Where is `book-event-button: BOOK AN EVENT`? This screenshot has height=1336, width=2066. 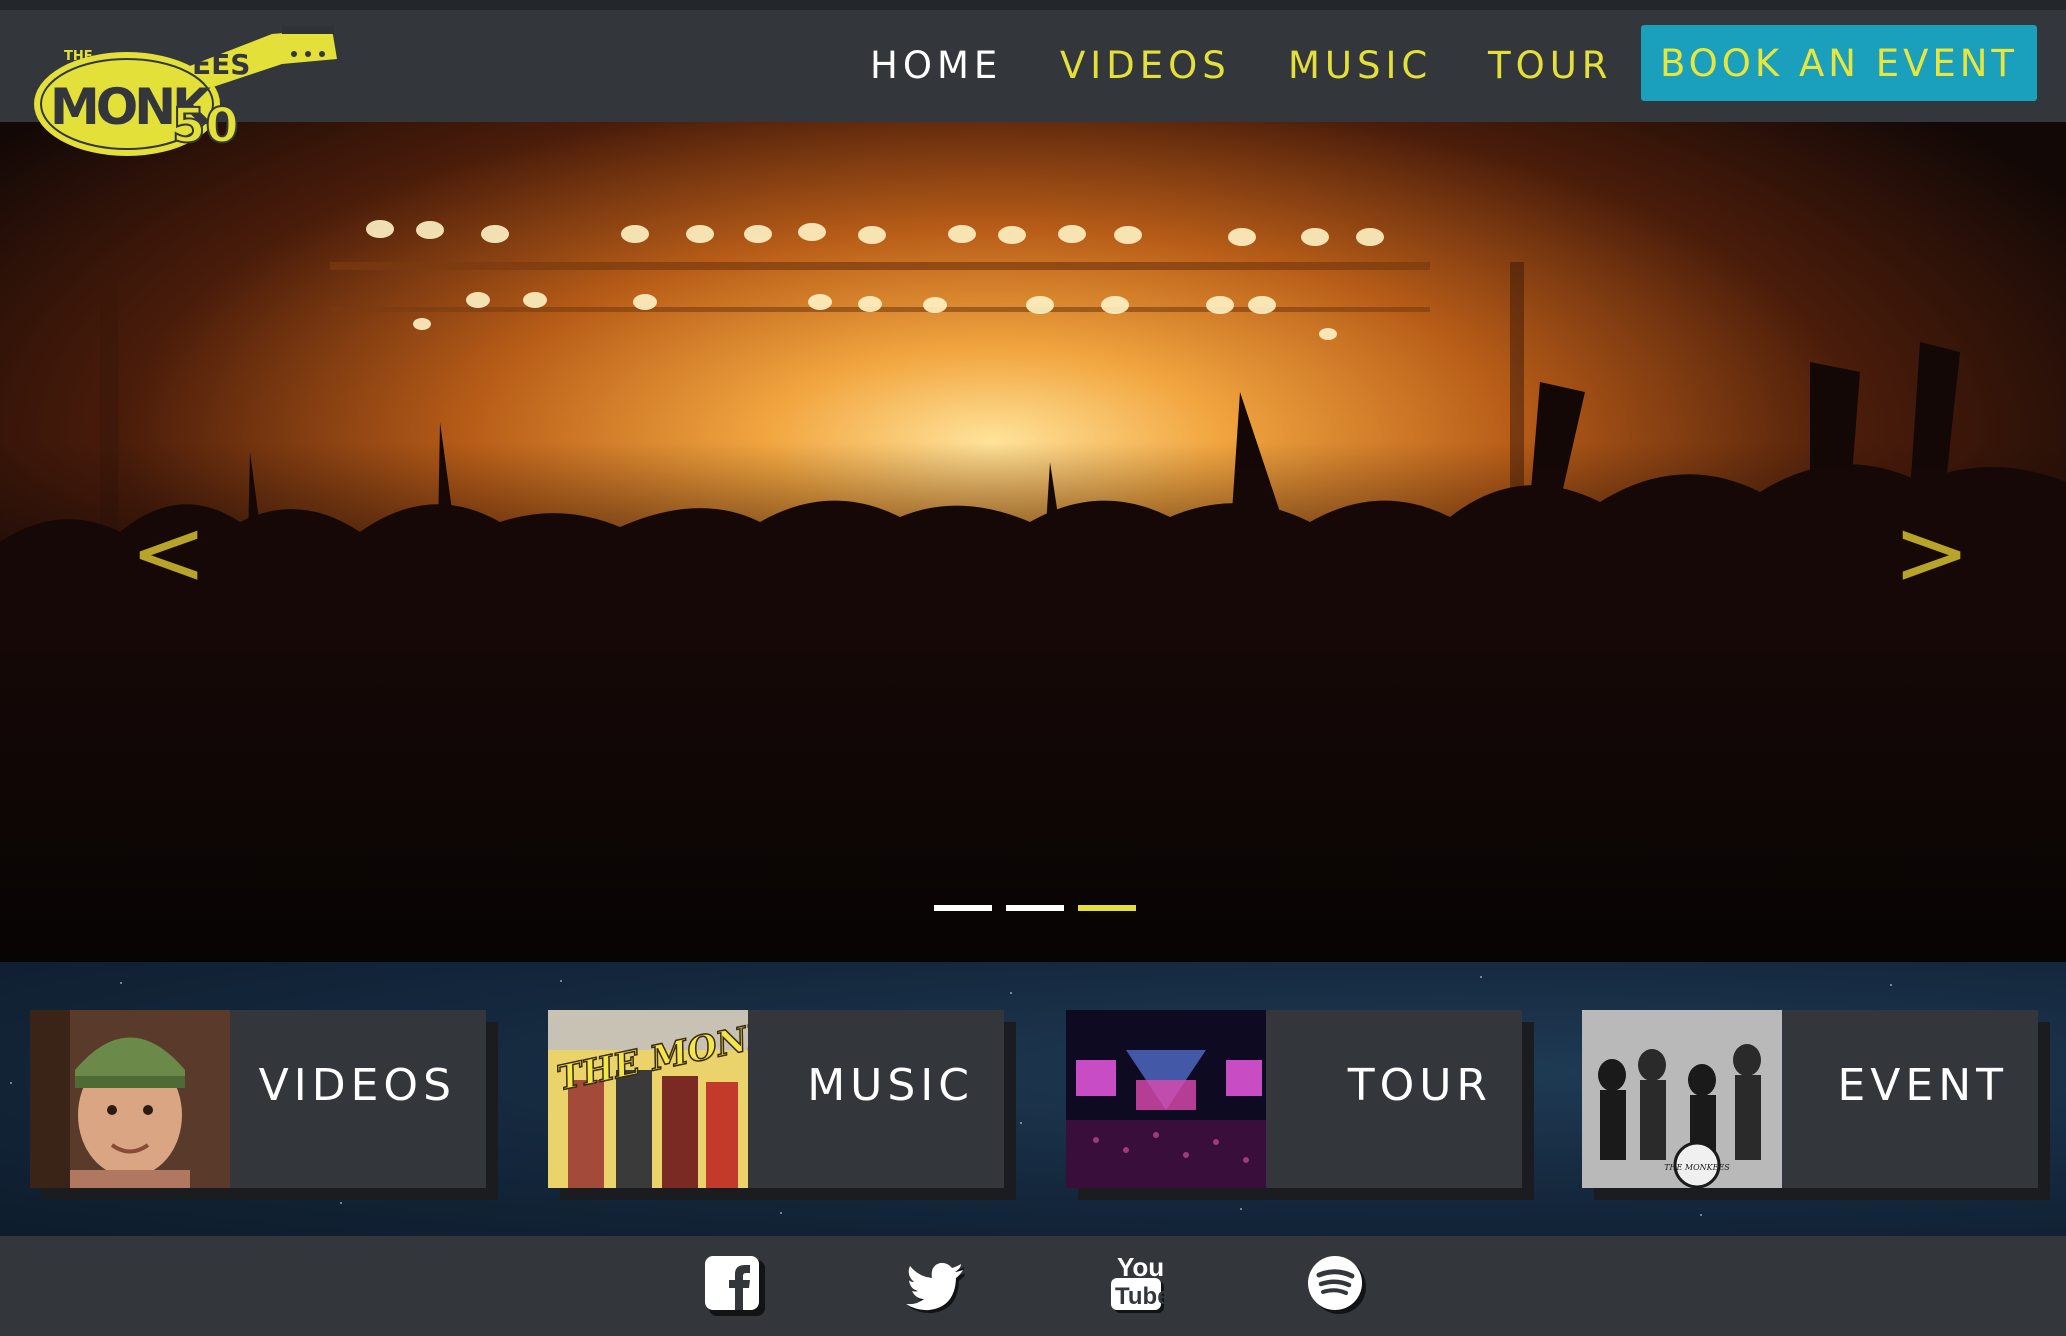 book-event-button: BOOK AN EVENT is located at coordinates (1839, 63).